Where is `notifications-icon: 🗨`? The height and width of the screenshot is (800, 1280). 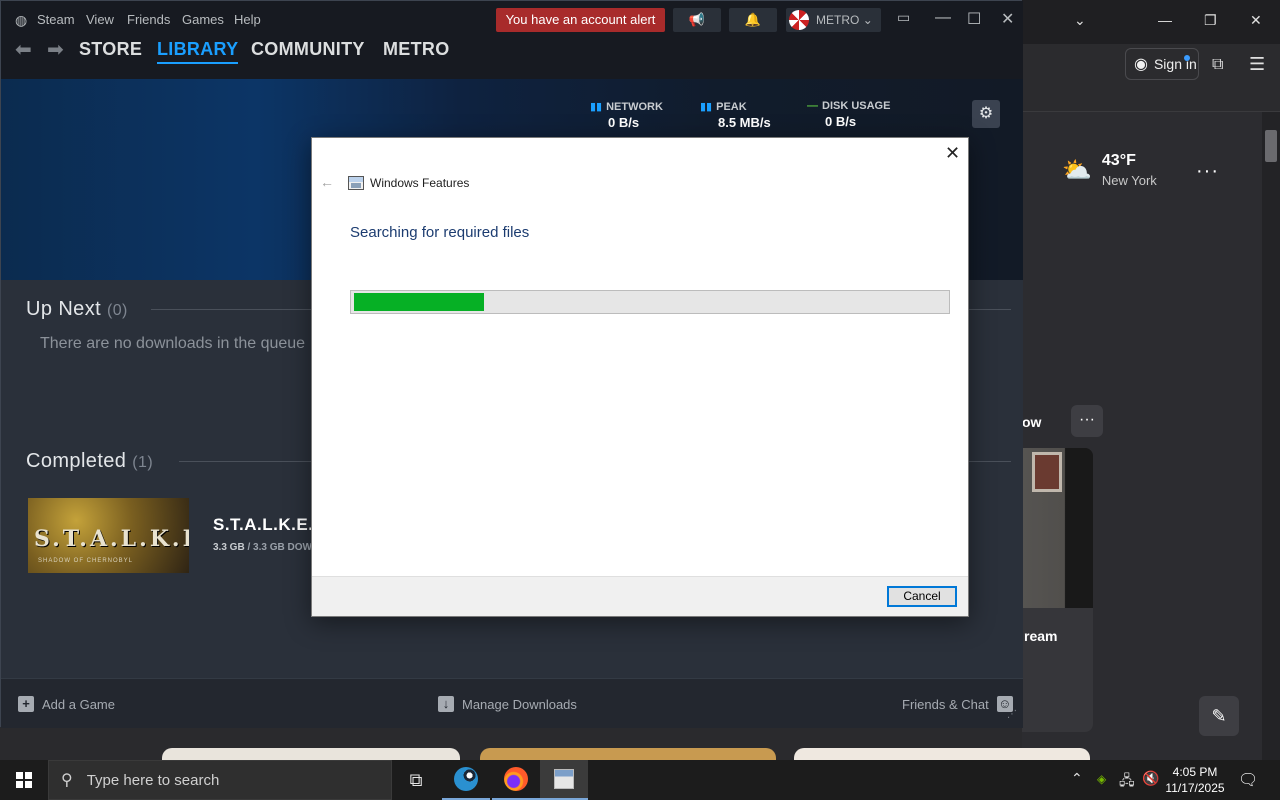 notifications-icon: 🗨 is located at coordinates (1248, 780).